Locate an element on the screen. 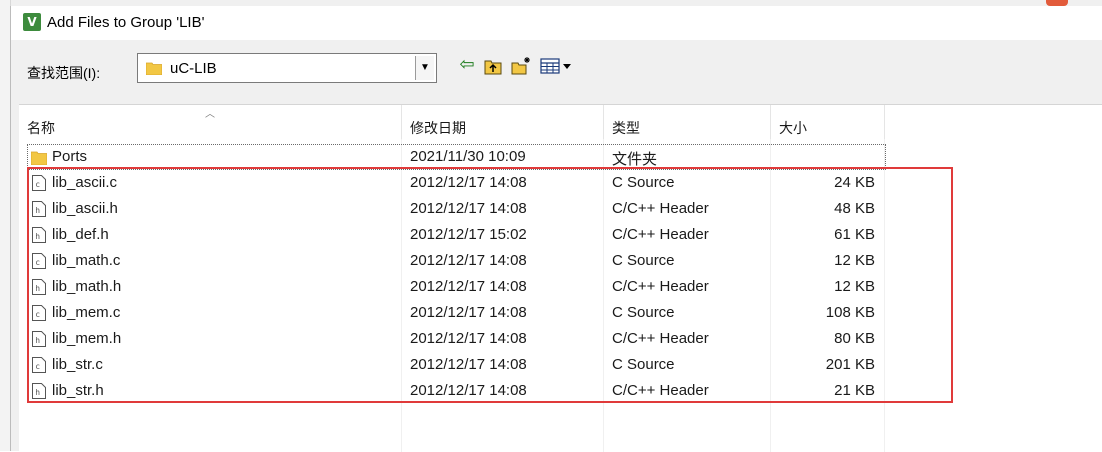 The image size is (1102, 452). file-name: lib_ascii.c is located at coordinates (85, 182).